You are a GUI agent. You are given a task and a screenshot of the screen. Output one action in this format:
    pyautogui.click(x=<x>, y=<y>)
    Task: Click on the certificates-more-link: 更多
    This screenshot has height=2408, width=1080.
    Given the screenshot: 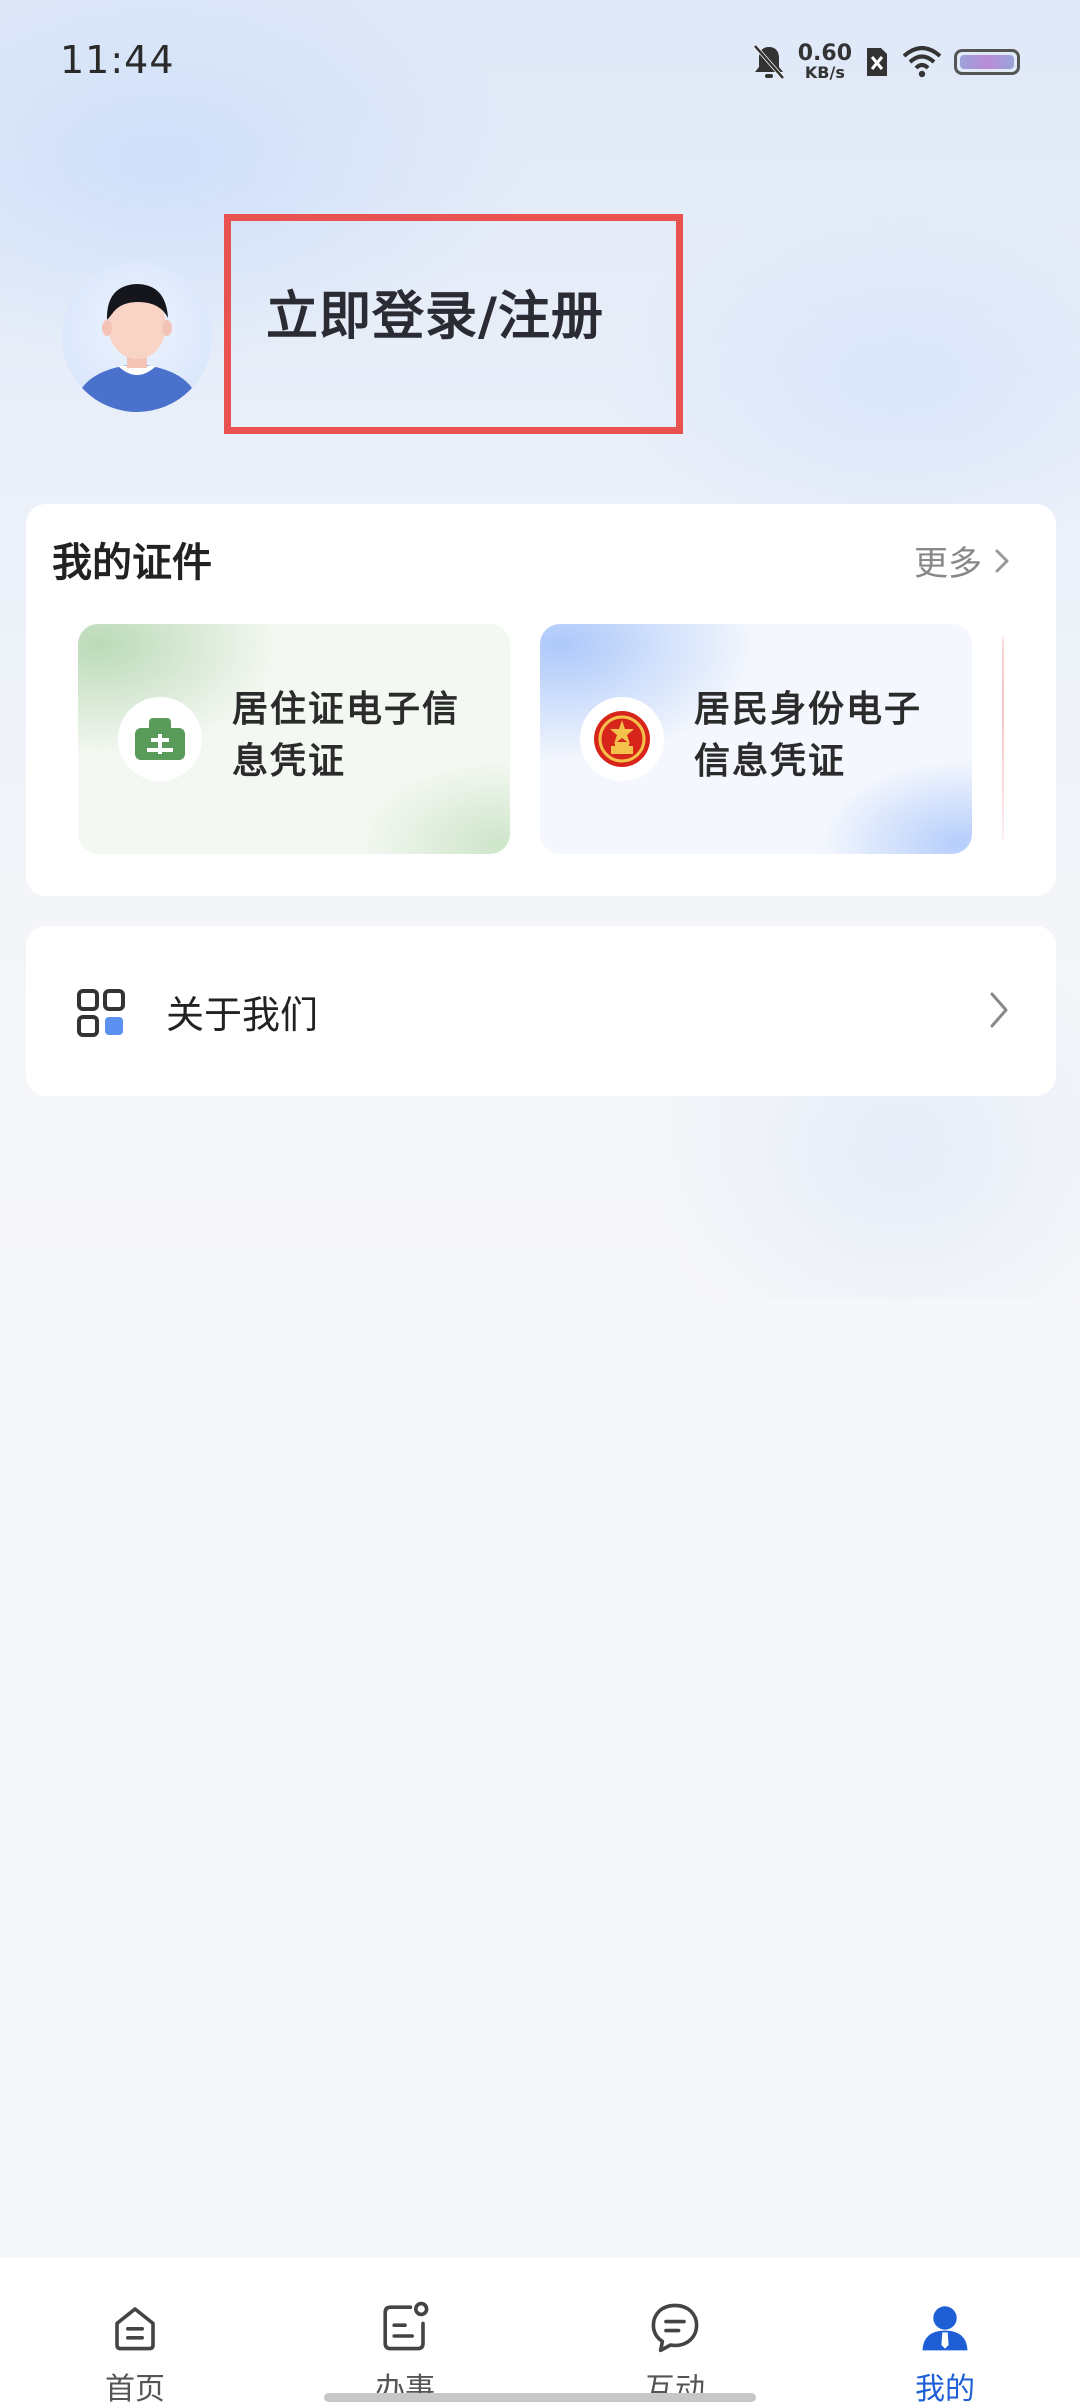 What is the action you would take?
    pyautogui.click(x=962, y=560)
    